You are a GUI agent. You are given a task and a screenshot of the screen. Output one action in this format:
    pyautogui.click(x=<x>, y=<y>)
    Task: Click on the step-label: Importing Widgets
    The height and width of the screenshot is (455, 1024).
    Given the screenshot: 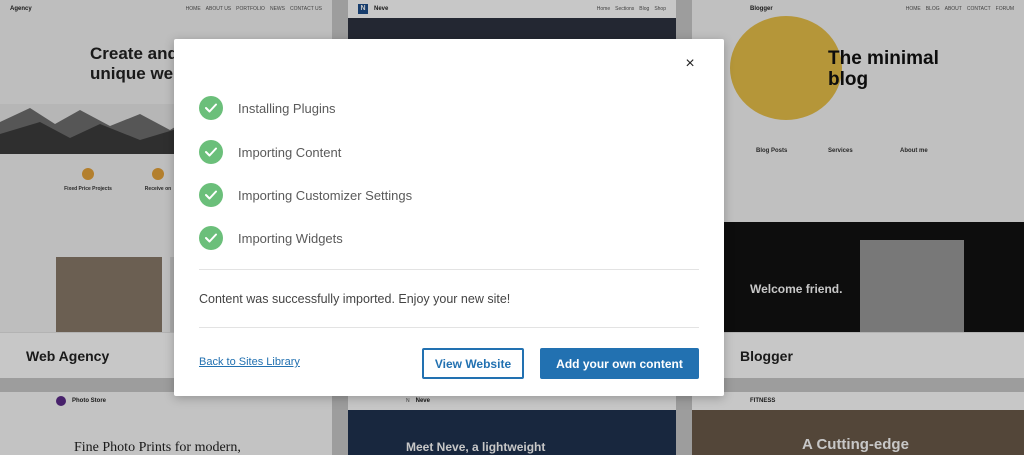 What is the action you would take?
    pyautogui.click(x=290, y=238)
    